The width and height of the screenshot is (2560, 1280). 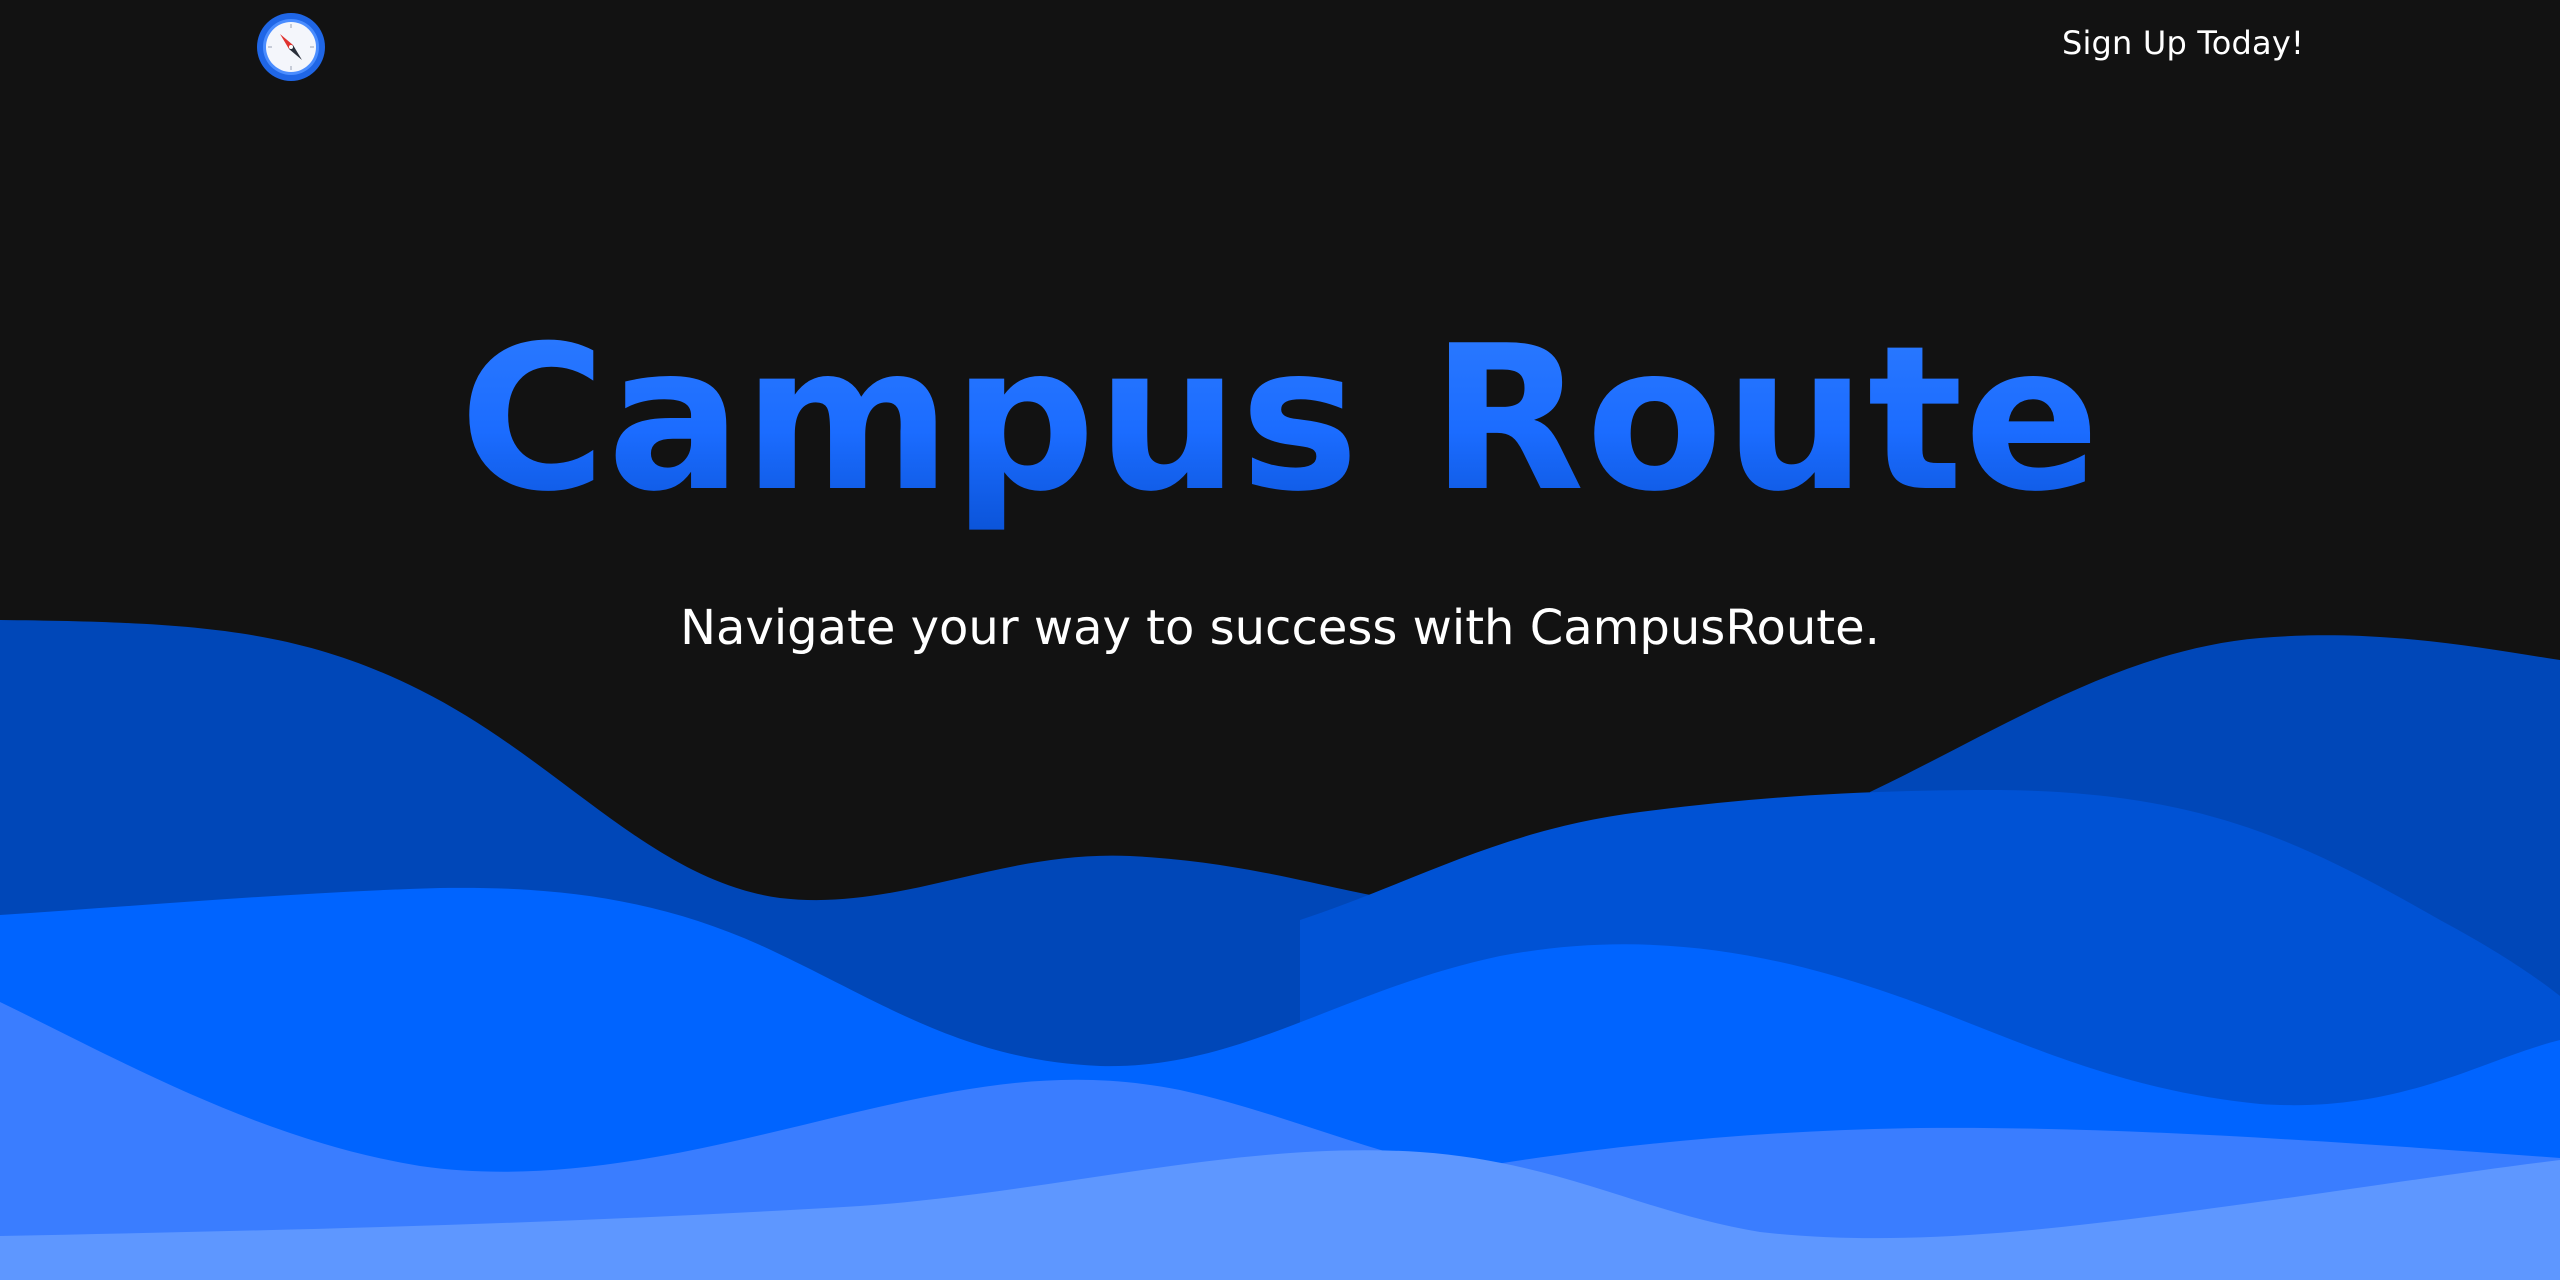 What do you see at coordinates (2183, 43) in the screenshot?
I see `sign-up-link: Sign Up Today!` at bounding box center [2183, 43].